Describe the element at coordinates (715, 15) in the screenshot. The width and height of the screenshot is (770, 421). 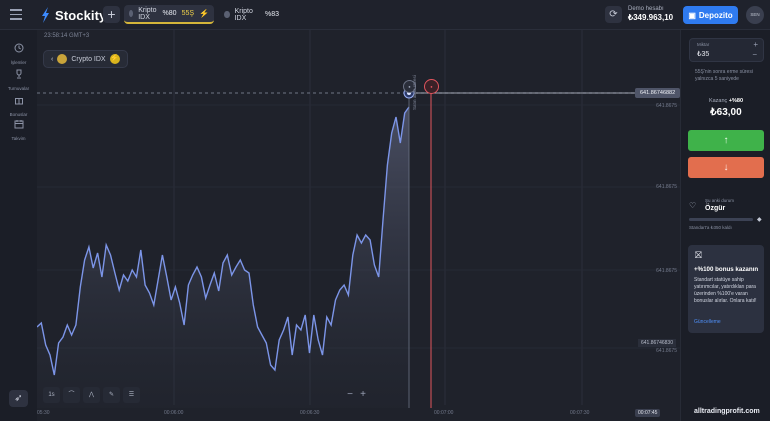
I see `deposit-label: Depozito` at that location.